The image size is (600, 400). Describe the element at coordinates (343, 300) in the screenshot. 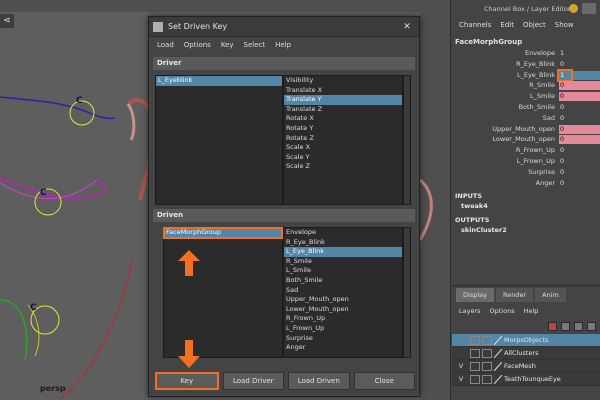

I see `driven-attribute-item: Upper_Mouth_open` at that location.